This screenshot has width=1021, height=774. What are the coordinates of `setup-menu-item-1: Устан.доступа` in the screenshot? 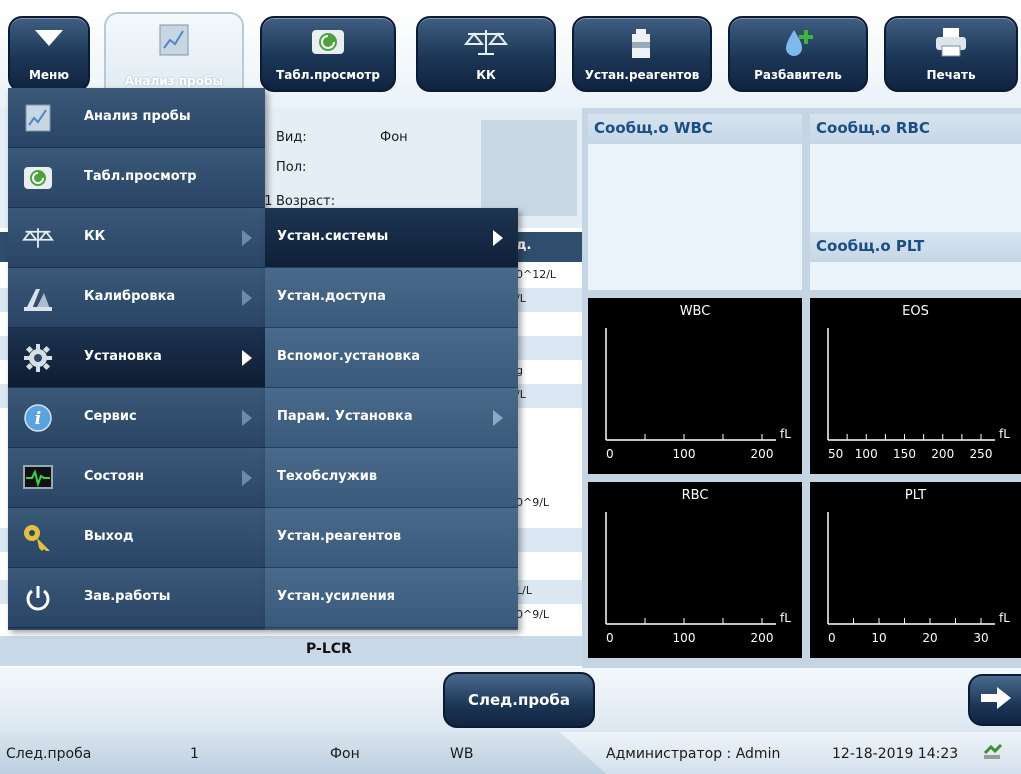 It's located at (391, 298).